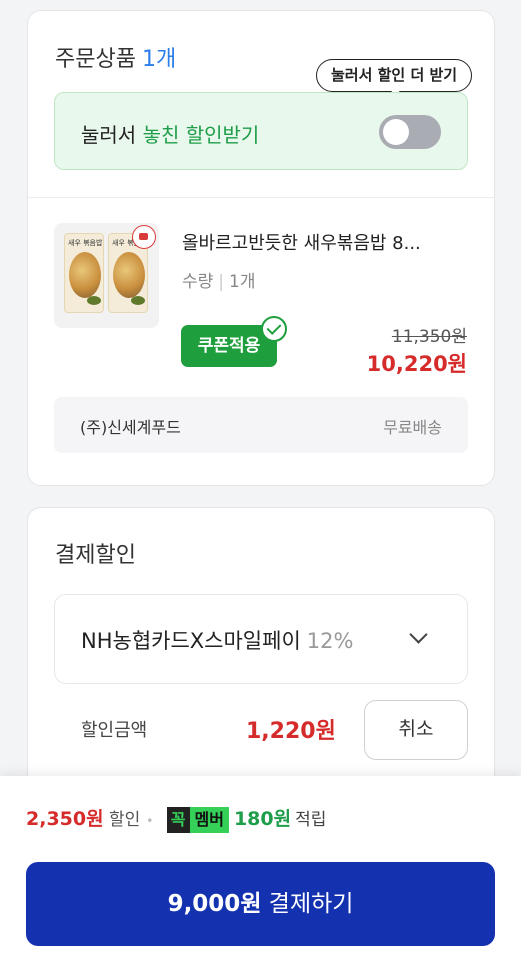  Describe the element at coordinates (95, 555) in the screenshot. I see `payment-discount-title: 결제할인` at that location.